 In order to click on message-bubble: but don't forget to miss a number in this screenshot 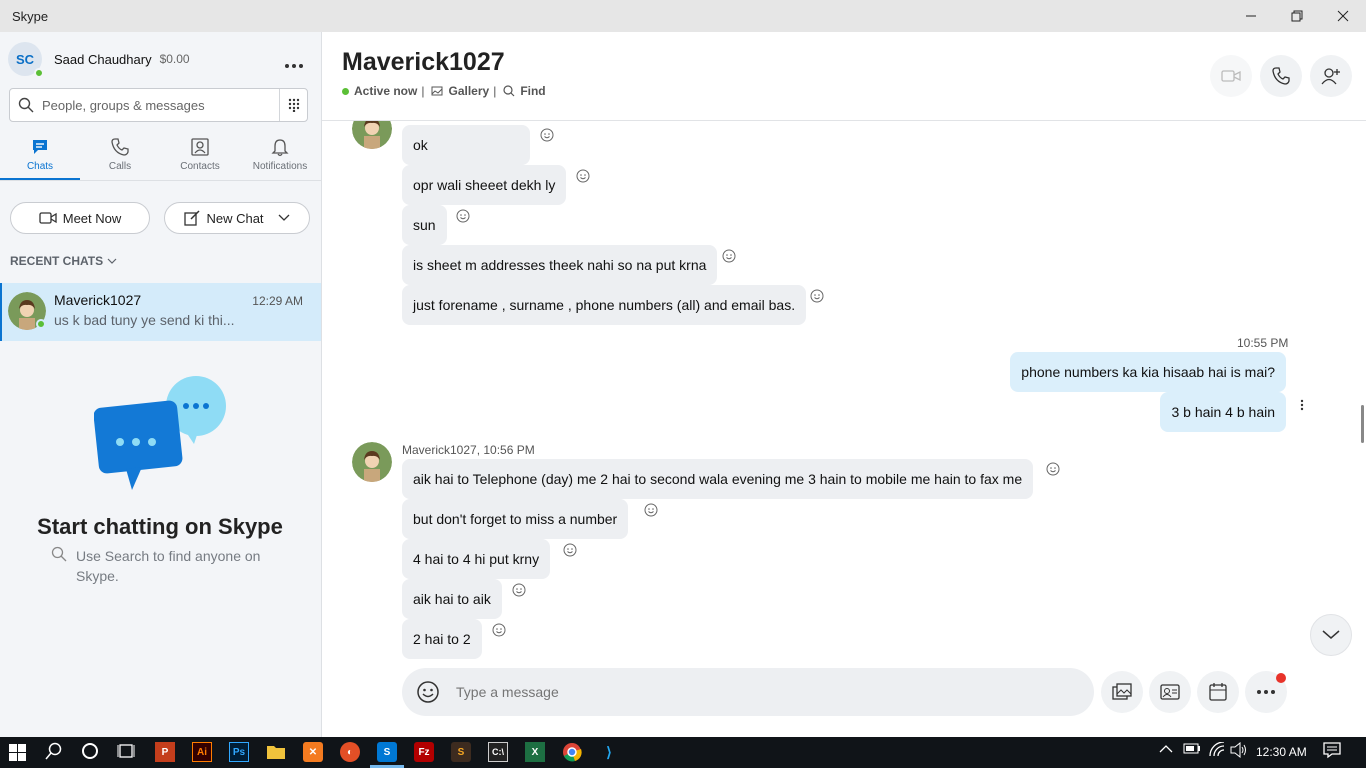, I will do `click(515, 519)`.